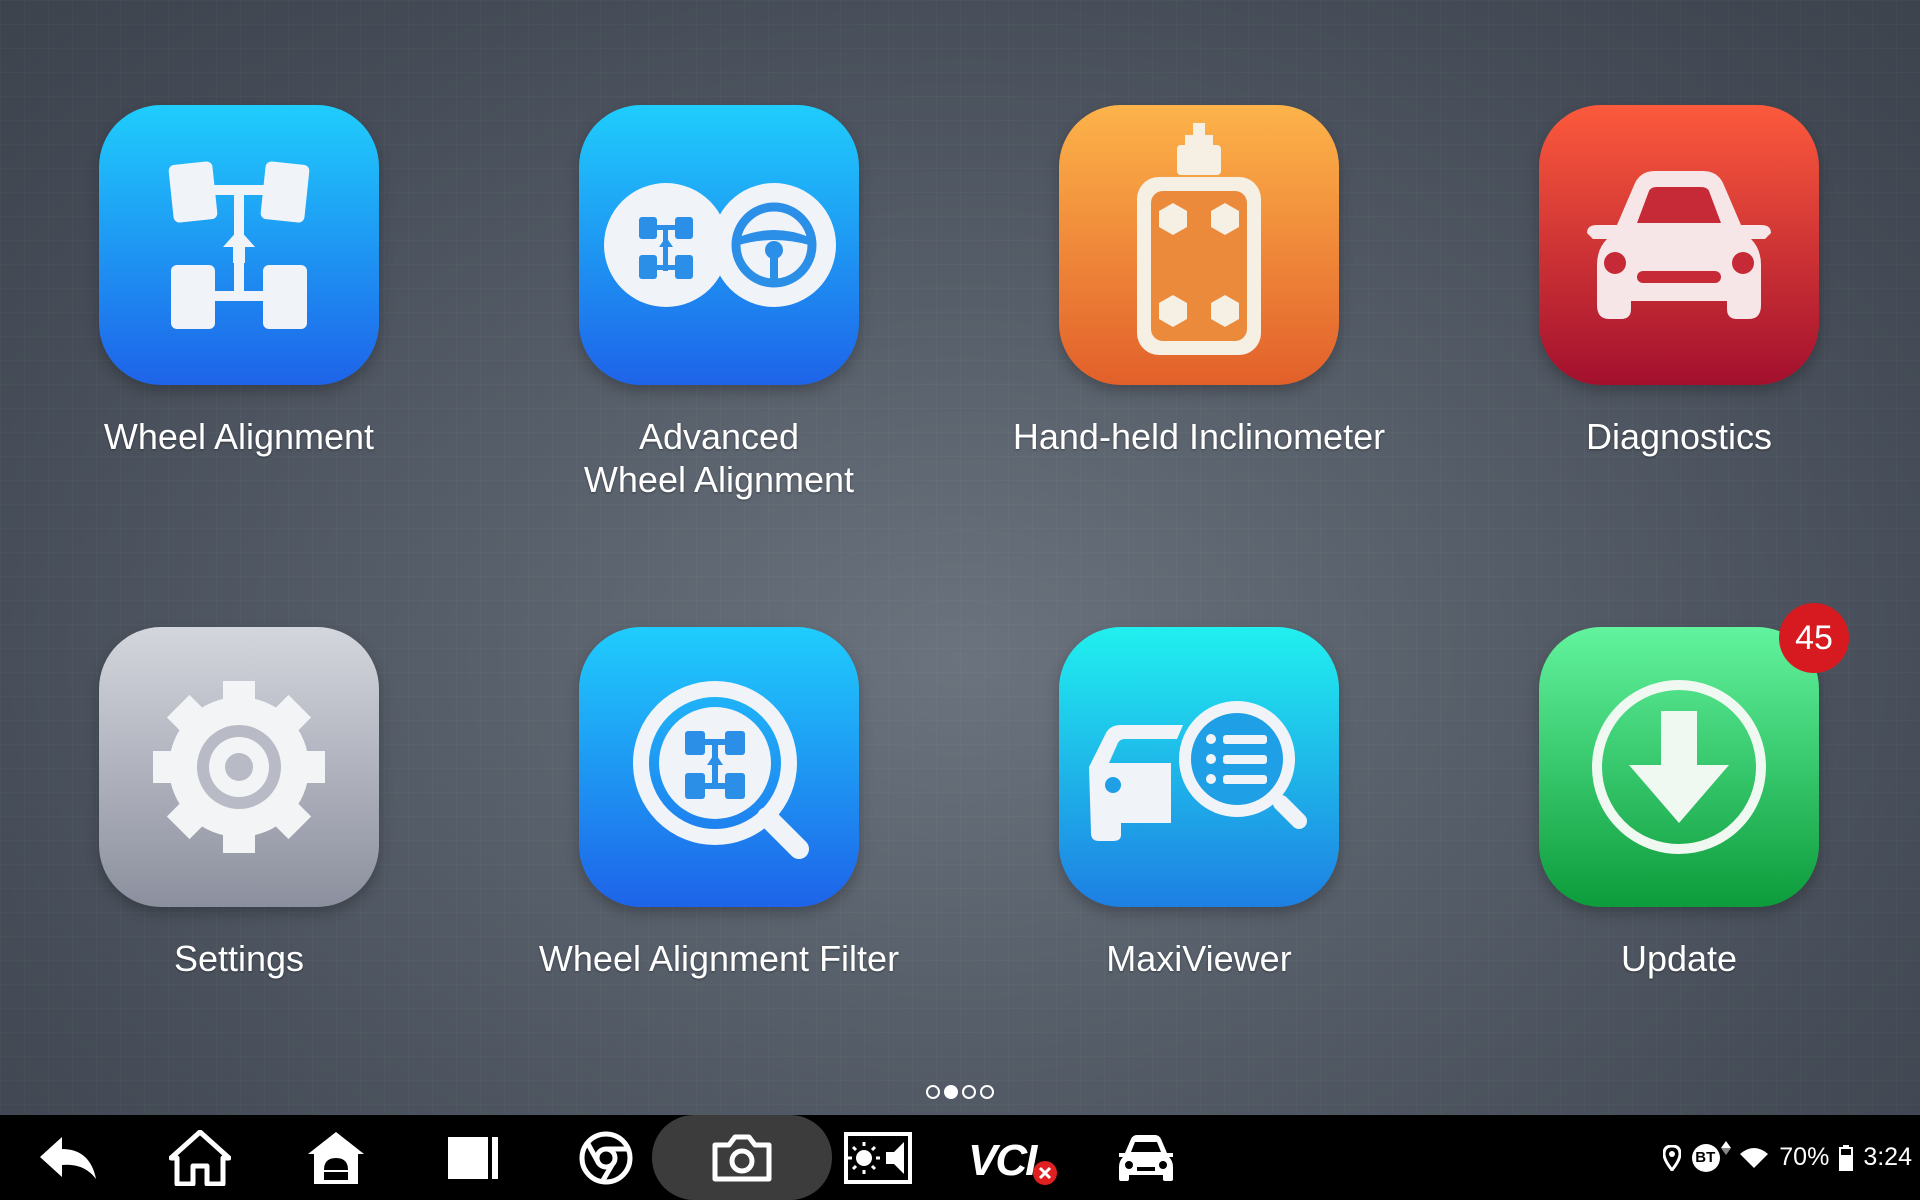  Describe the element at coordinates (719, 958) in the screenshot. I see `app-label: Wheel Alignment Filter` at that location.